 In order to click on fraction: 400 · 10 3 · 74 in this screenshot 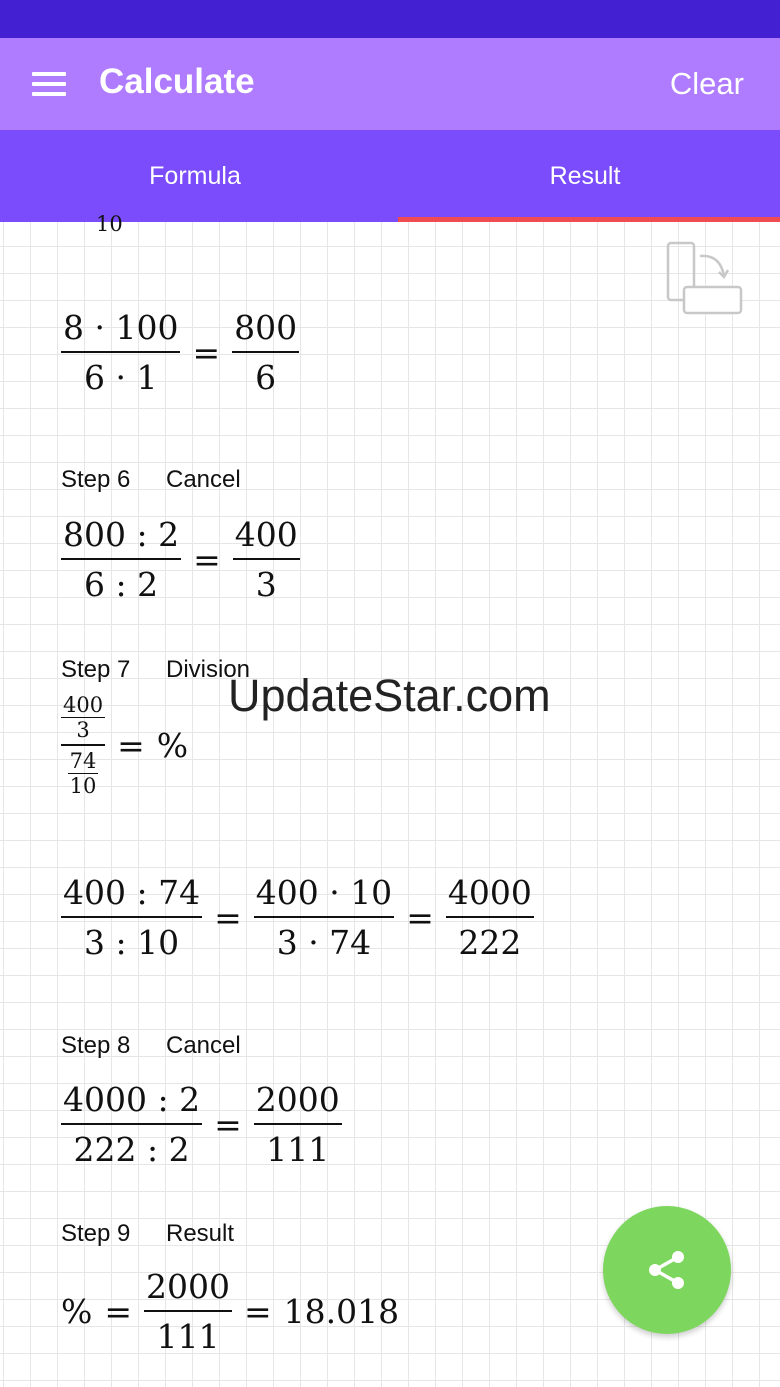, I will do `click(324, 917)`.